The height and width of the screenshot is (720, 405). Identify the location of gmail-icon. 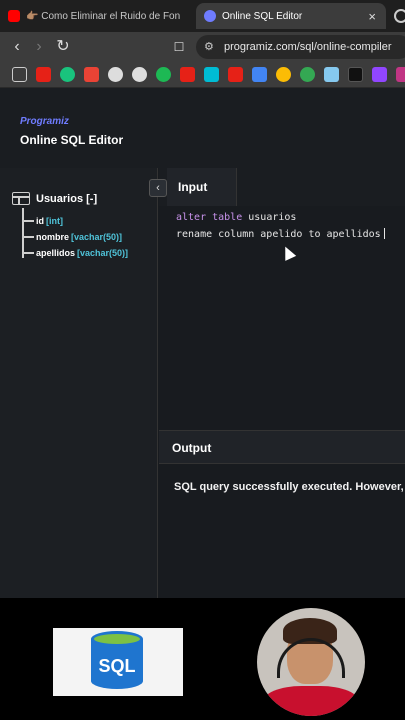
(91, 74).